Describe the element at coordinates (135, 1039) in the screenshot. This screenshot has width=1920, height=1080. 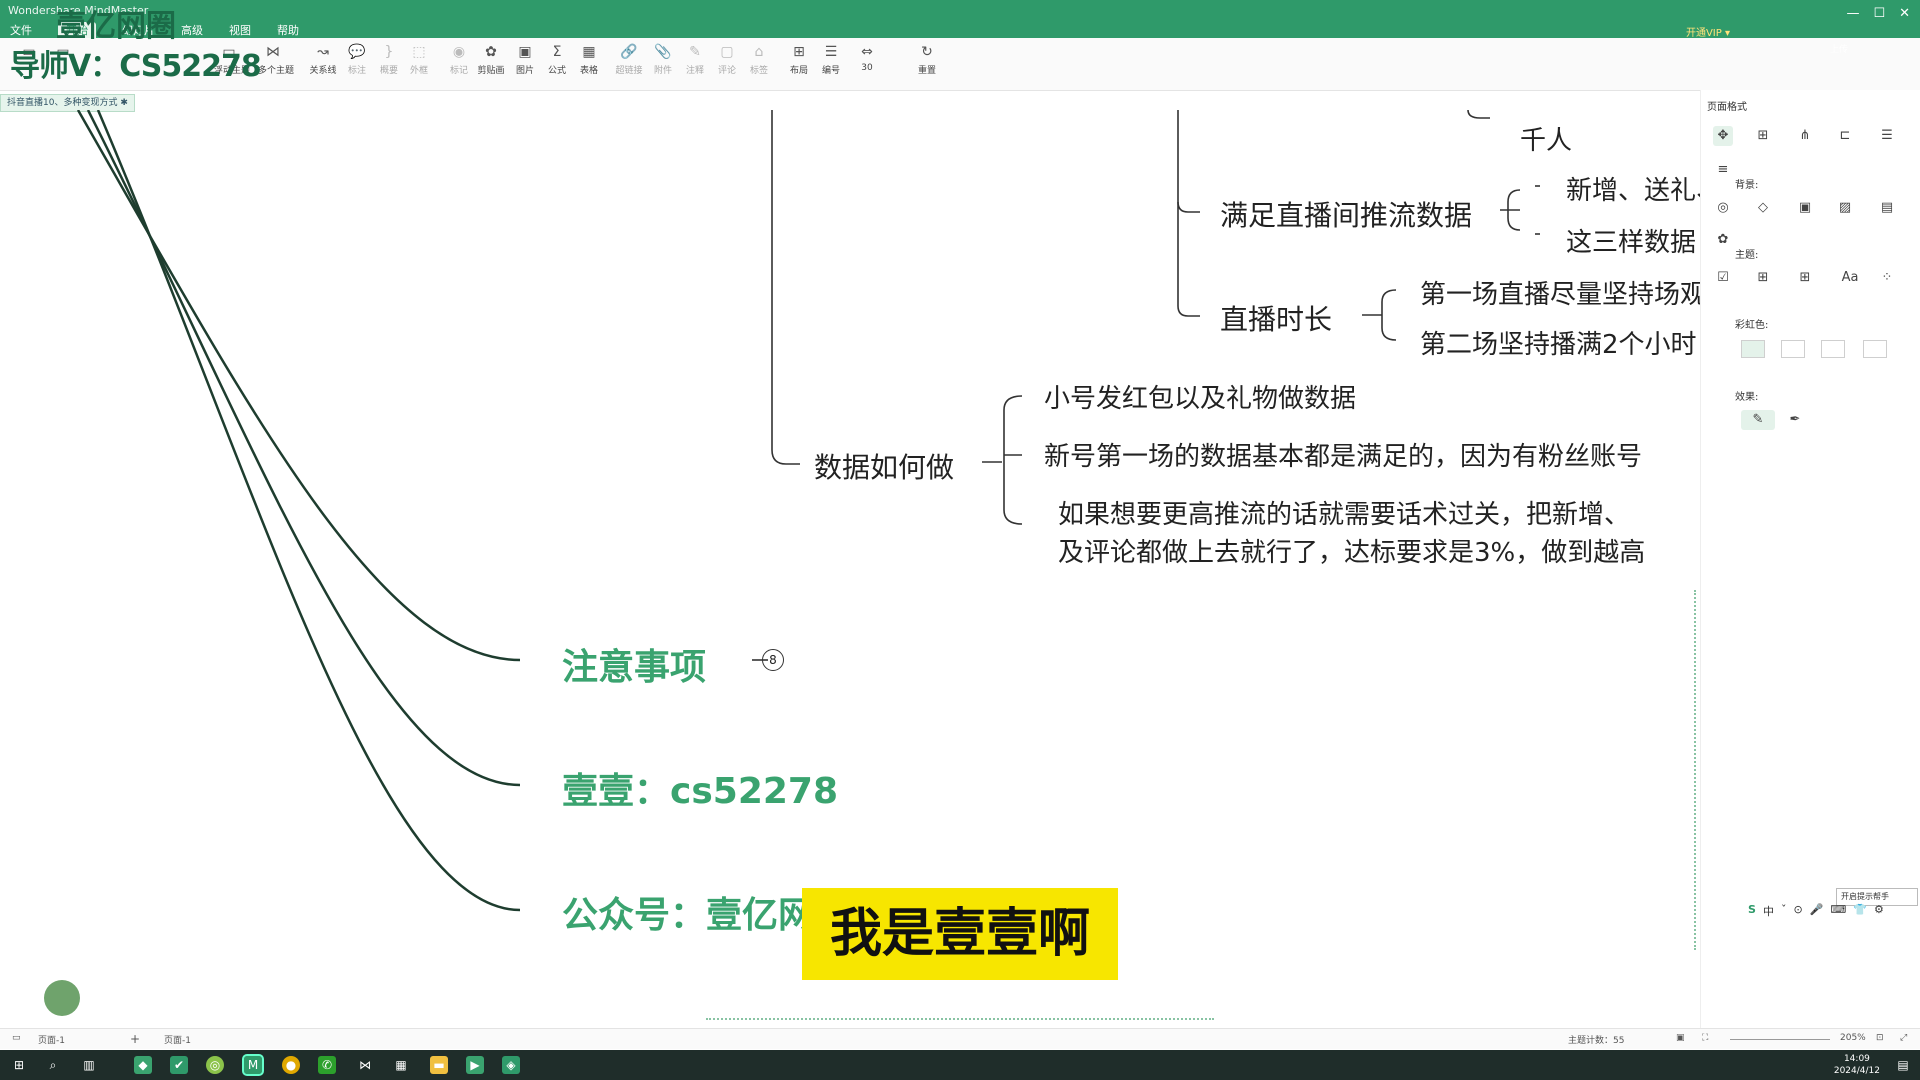
I see `add-page-icon: +` at that location.